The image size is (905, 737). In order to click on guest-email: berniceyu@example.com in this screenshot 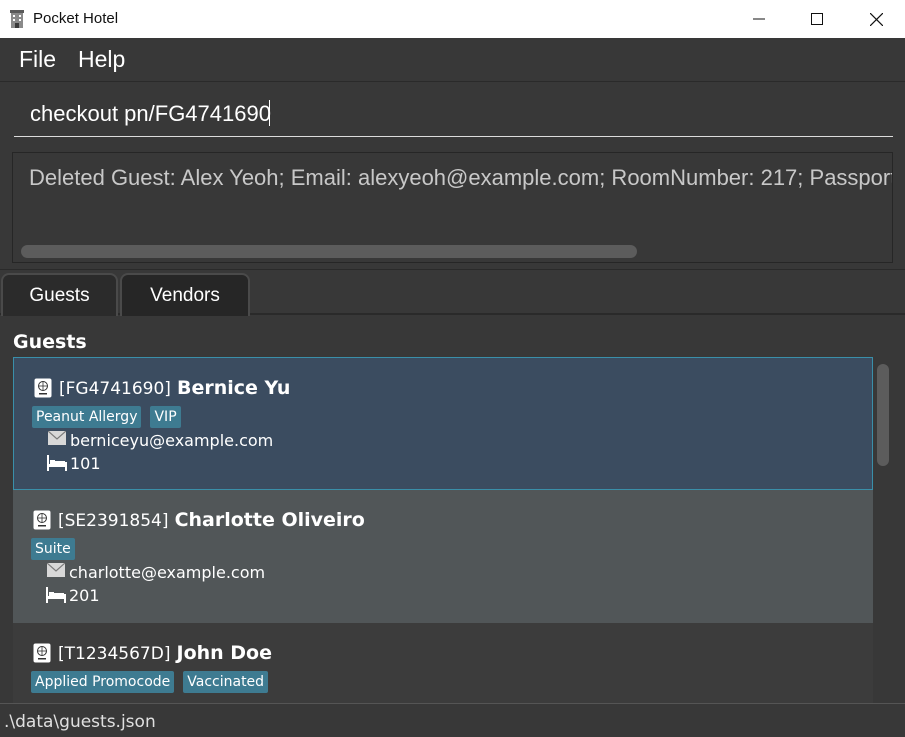, I will do `click(172, 440)`.